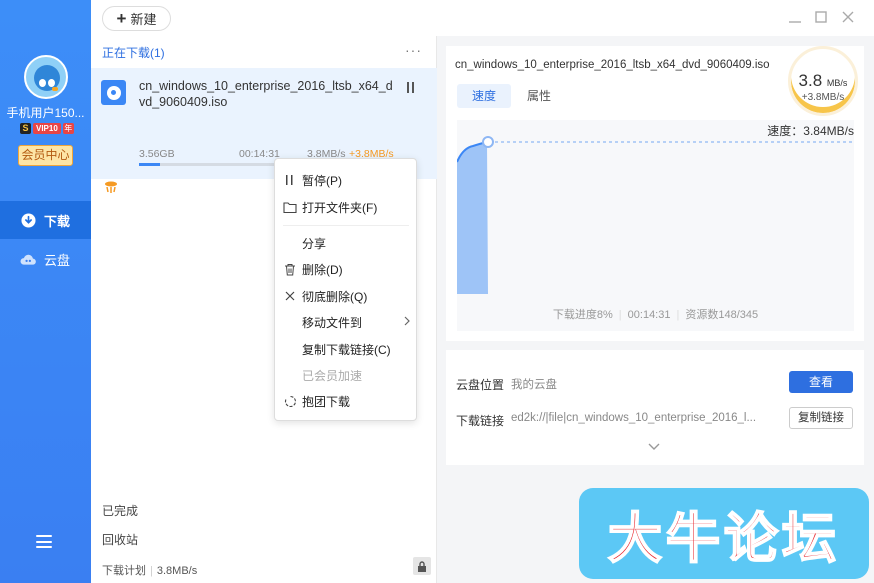 This screenshot has width=874, height=583. What do you see at coordinates (177, 571) in the screenshot?
I see `download-plan-speed: 3.8MB/s` at bounding box center [177, 571].